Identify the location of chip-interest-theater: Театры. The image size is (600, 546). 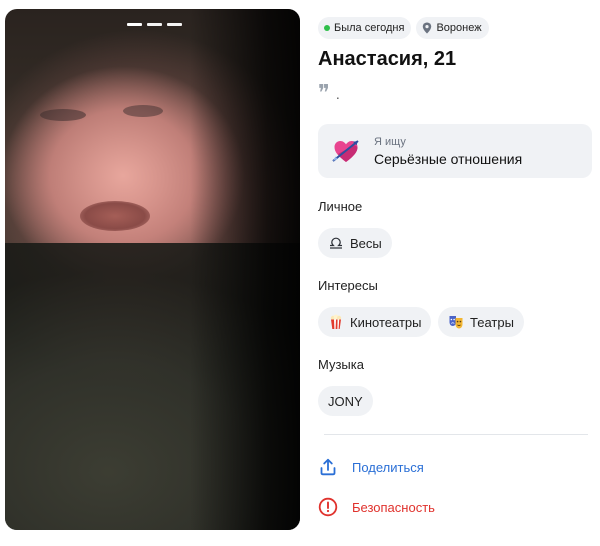
(481, 322).